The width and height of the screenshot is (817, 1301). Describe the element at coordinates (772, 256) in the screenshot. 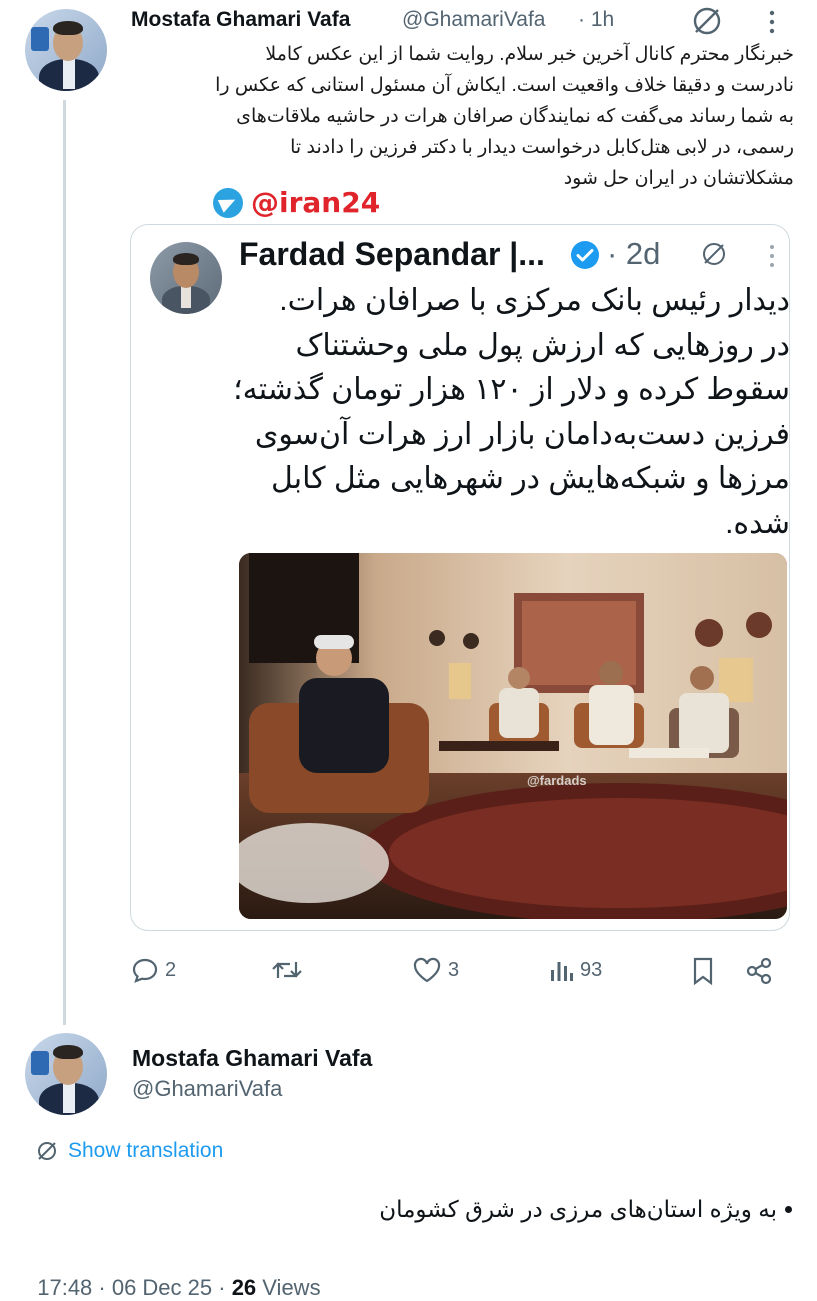

I see `quote-more-icon` at that location.